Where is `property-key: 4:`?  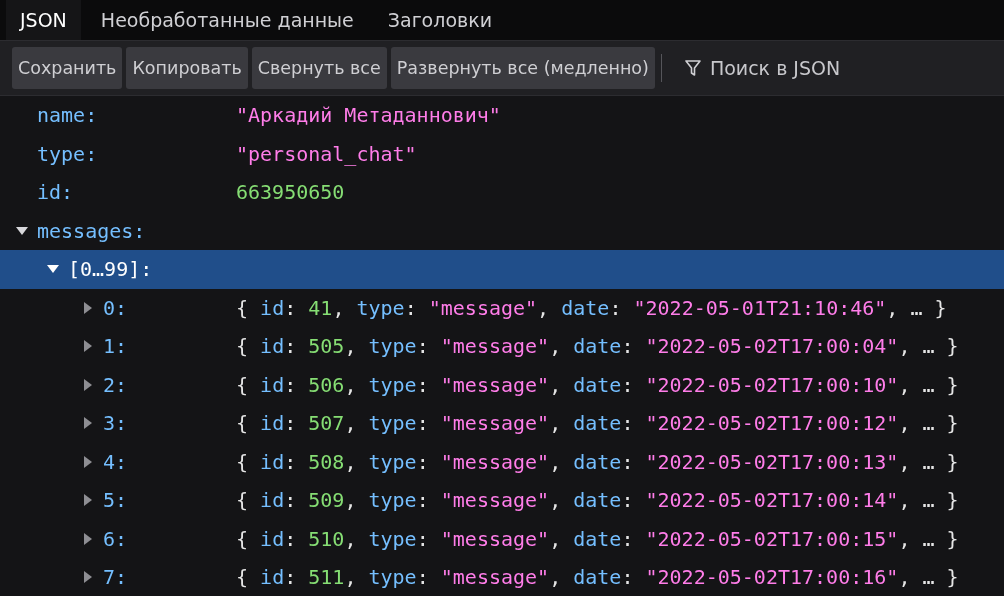
property-key: 4: is located at coordinates (115, 461).